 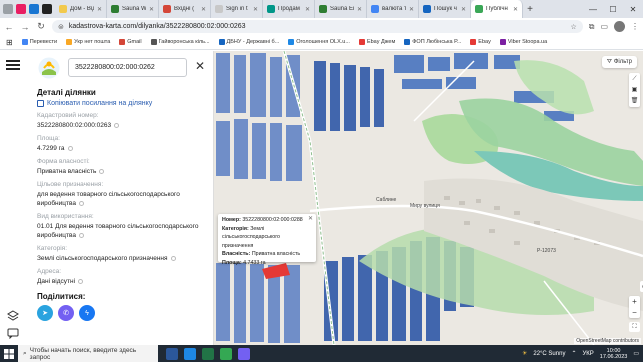 I want to click on browser-tab: Дом - Відд✕, so click(x=81, y=9).